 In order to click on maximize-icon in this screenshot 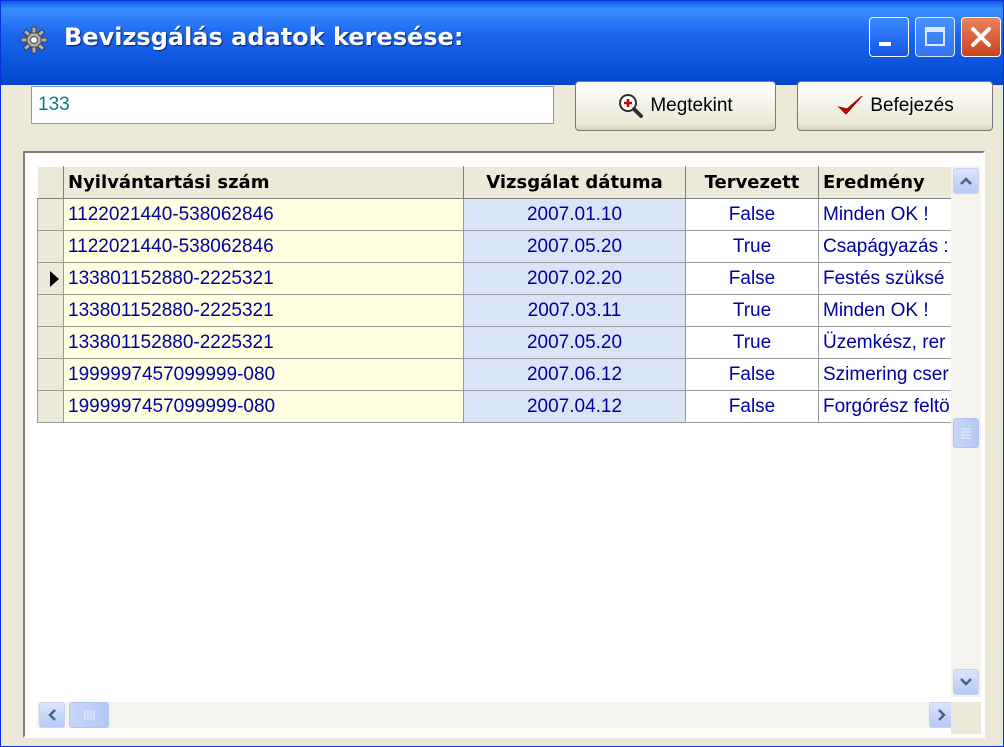, I will do `click(935, 36)`.